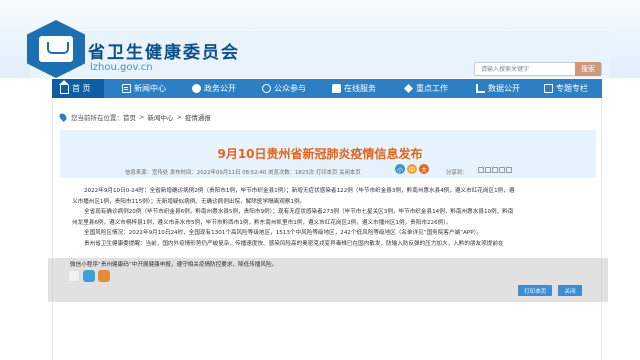 Image resolution: width=640 pixels, height=360 pixels. What do you see at coordinates (104, 276) in the screenshot?
I see `qzone-share-icon` at bounding box center [104, 276].